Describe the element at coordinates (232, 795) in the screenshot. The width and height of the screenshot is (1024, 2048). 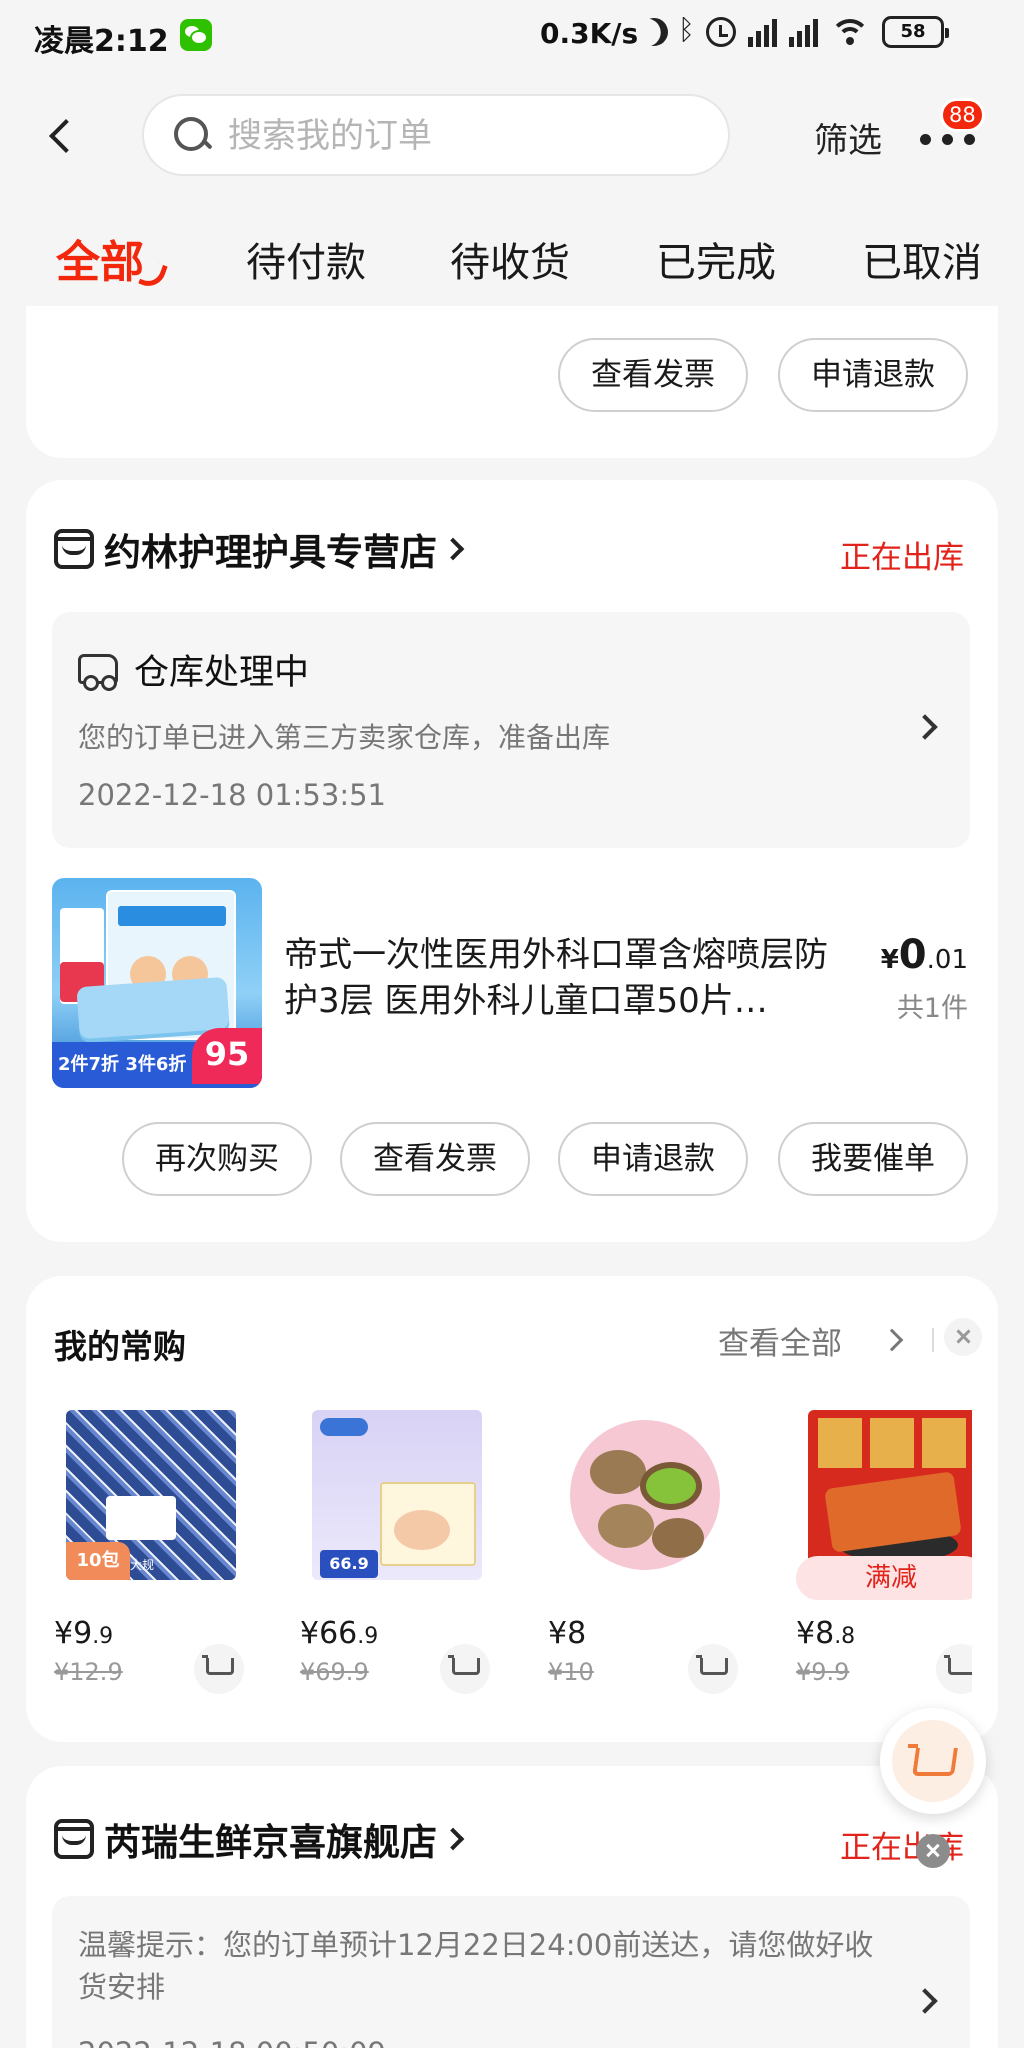
I see `tracking-time: 2022-12-18 01:53:51` at that location.